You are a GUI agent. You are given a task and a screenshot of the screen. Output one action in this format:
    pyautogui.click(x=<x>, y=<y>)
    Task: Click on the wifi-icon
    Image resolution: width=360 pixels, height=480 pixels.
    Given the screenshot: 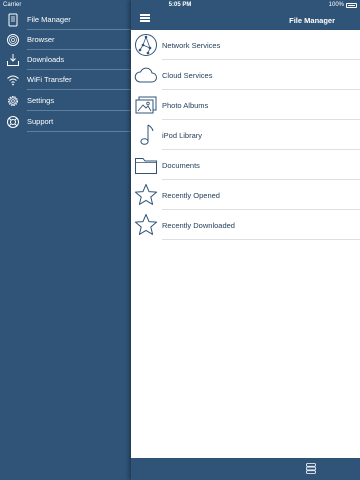 What is the action you would take?
    pyautogui.click(x=13, y=80)
    